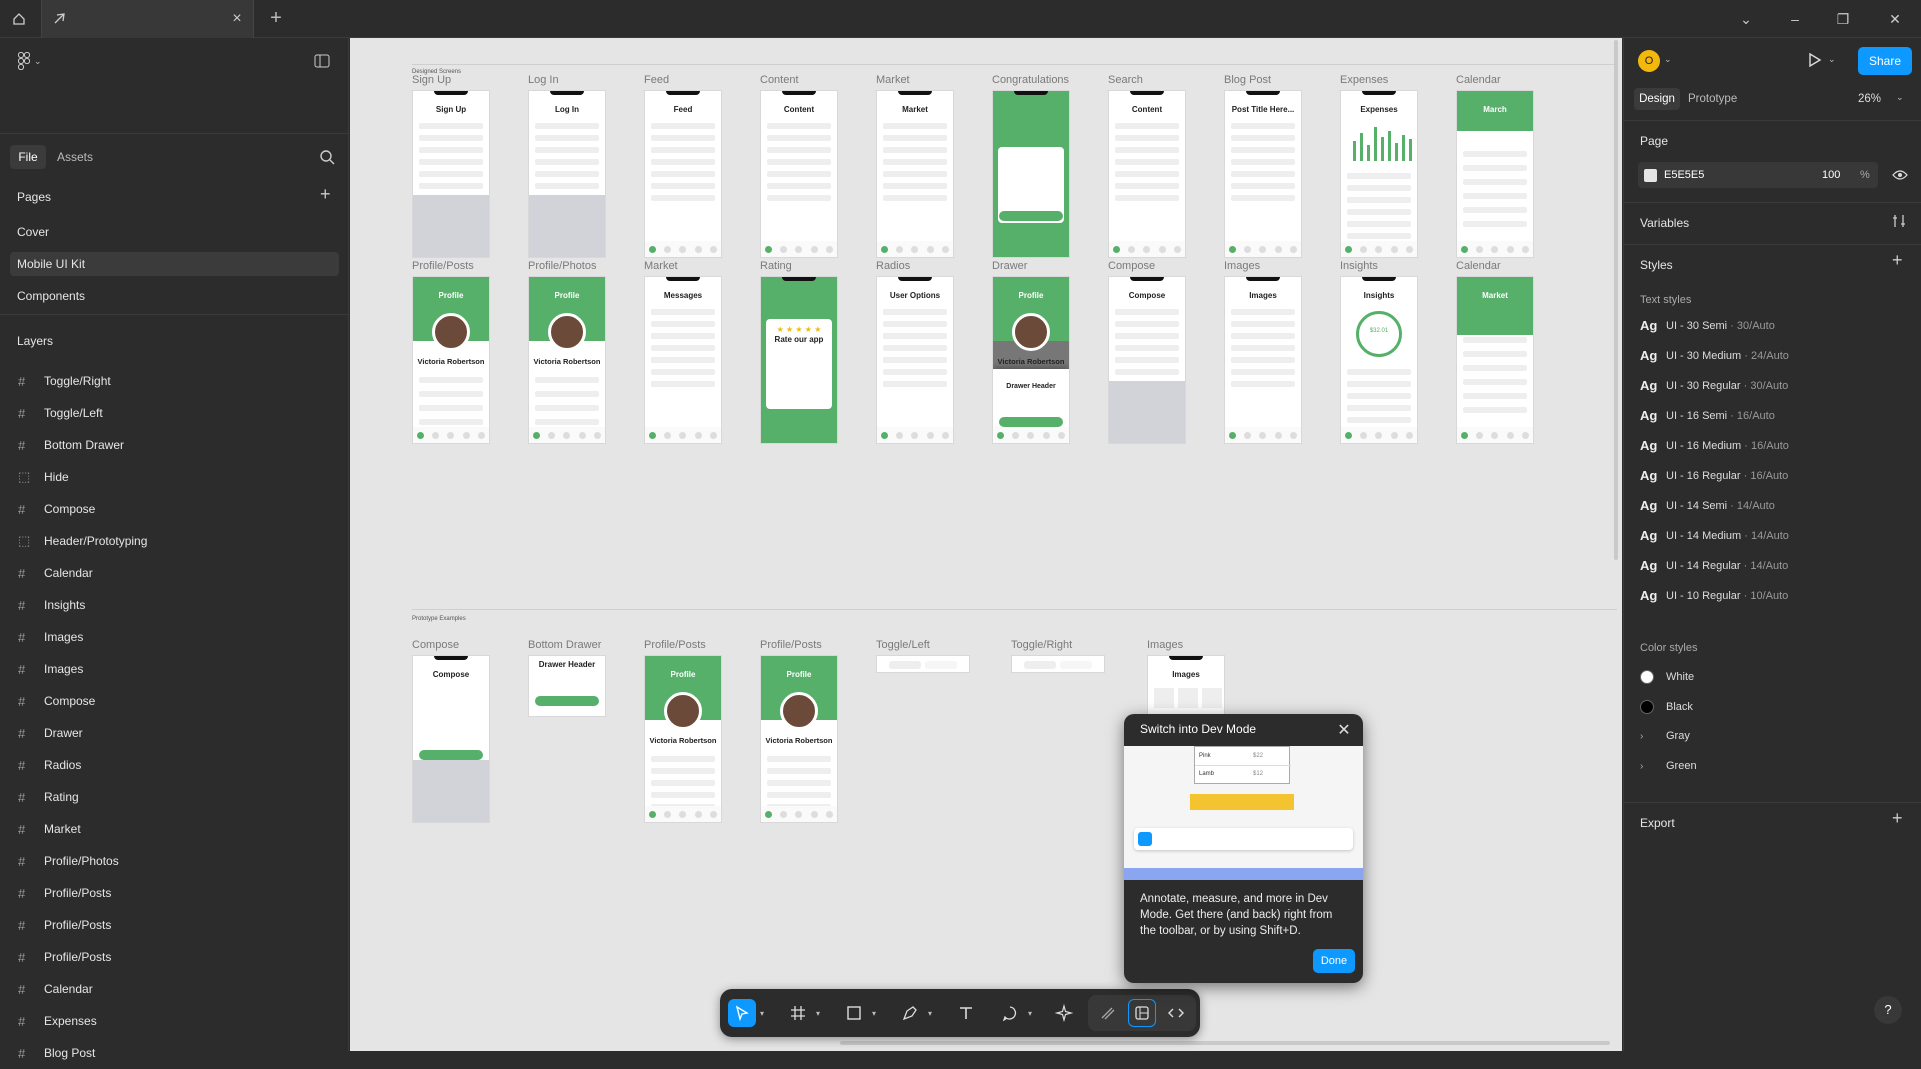  Describe the element at coordinates (915, 174) in the screenshot. I see `phone-frame: Market` at that location.